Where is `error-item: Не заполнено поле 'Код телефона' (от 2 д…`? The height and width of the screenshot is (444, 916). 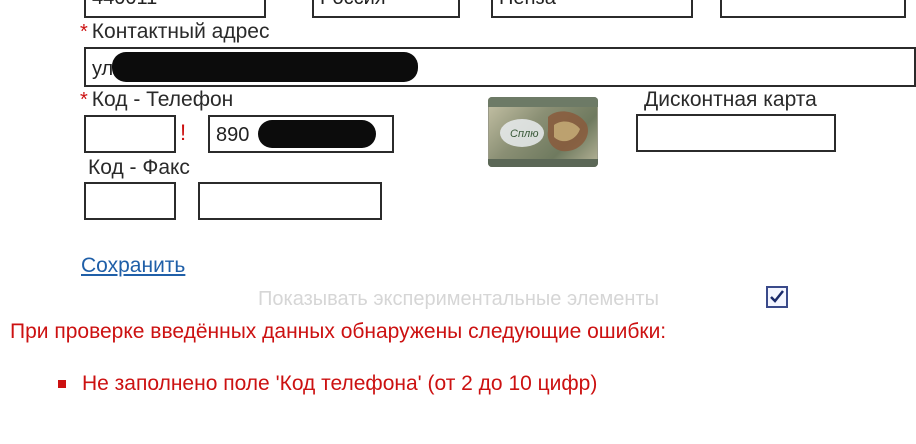
error-item: Не заполнено поле 'Код телефона' (от 2 д… is located at coordinates (340, 383).